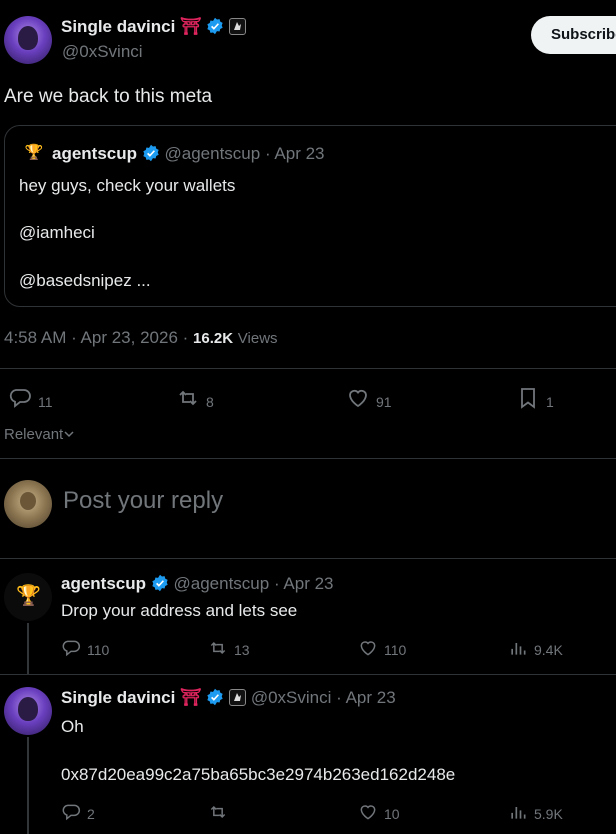  I want to click on quoted-display-name: agentscup, so click(95, 153).